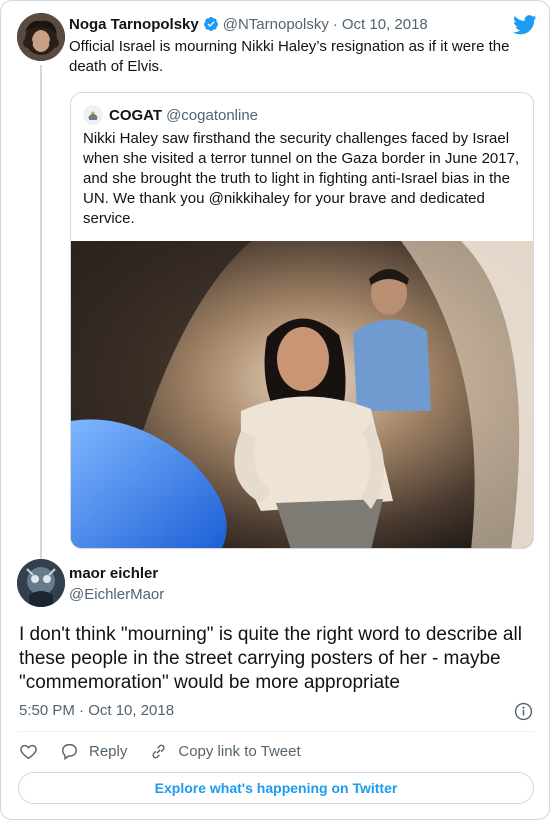 This screenshot has width=550, height=820. Describe the element at coordinates (158, 751) in the screenshot. I see `link-icon` at that location.